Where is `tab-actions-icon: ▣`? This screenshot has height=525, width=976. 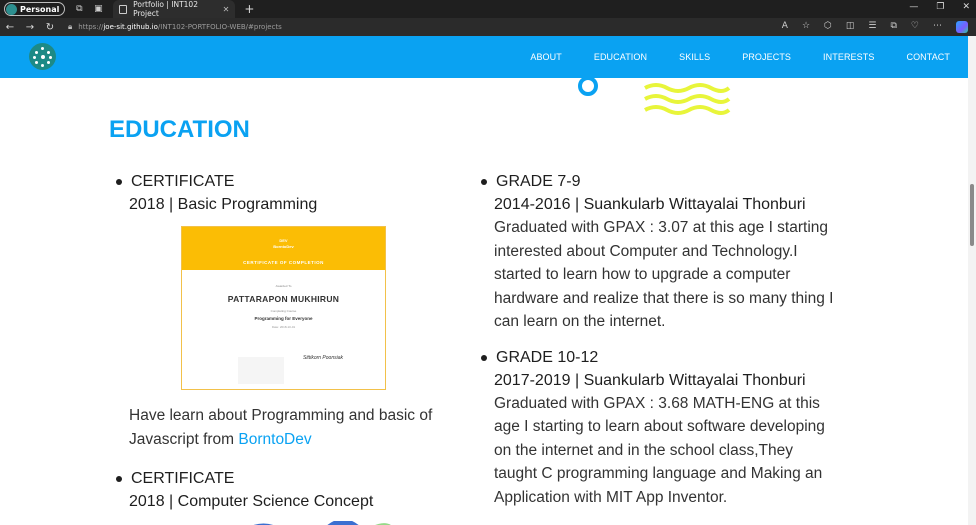 tab-actions-icon: ▣ is located at coordinates (98, 9).